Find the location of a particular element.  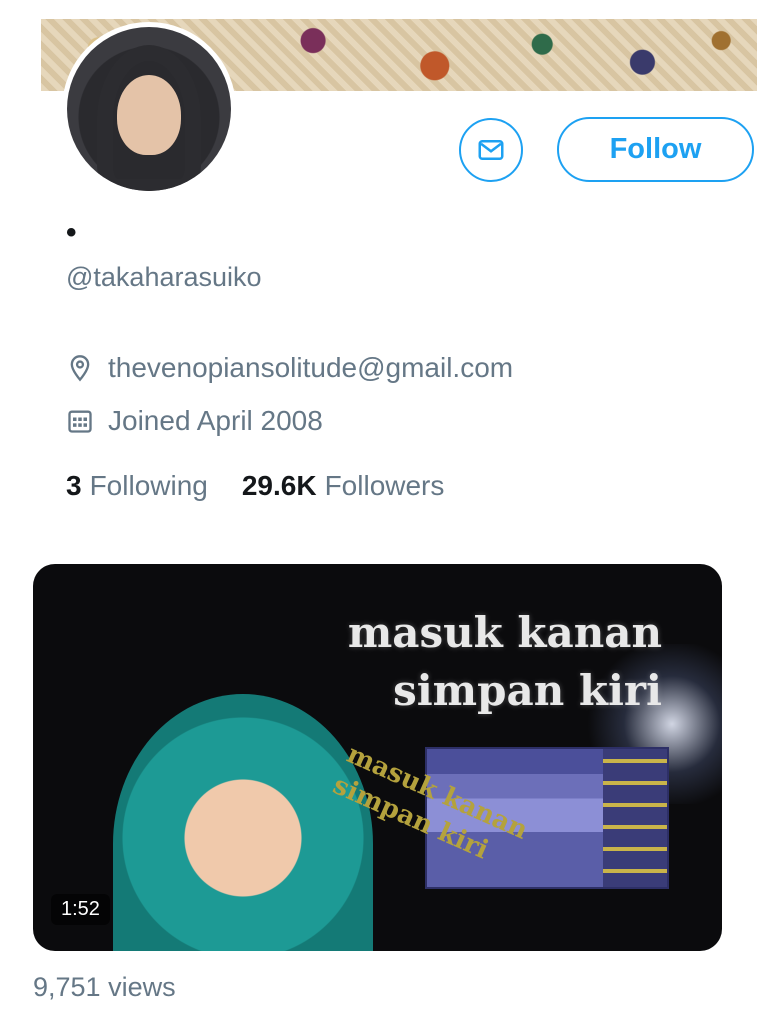

location-pin-icon is located at coordinates (80, 368).